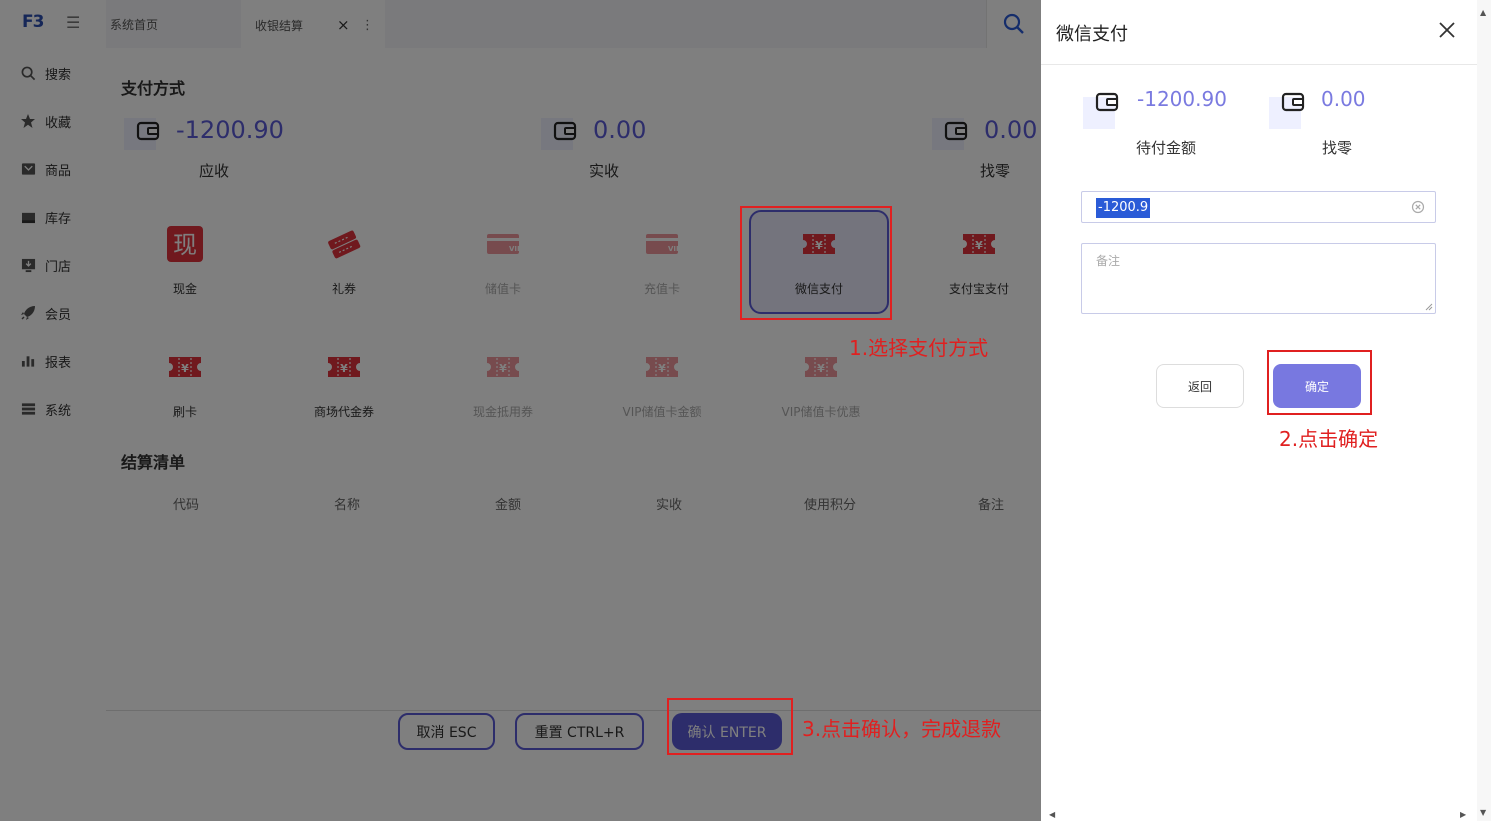  What do you see at coordinates (829, 505) in the screenshot?
I see `column-header: 使用积分` at bounding box center [829, 505].